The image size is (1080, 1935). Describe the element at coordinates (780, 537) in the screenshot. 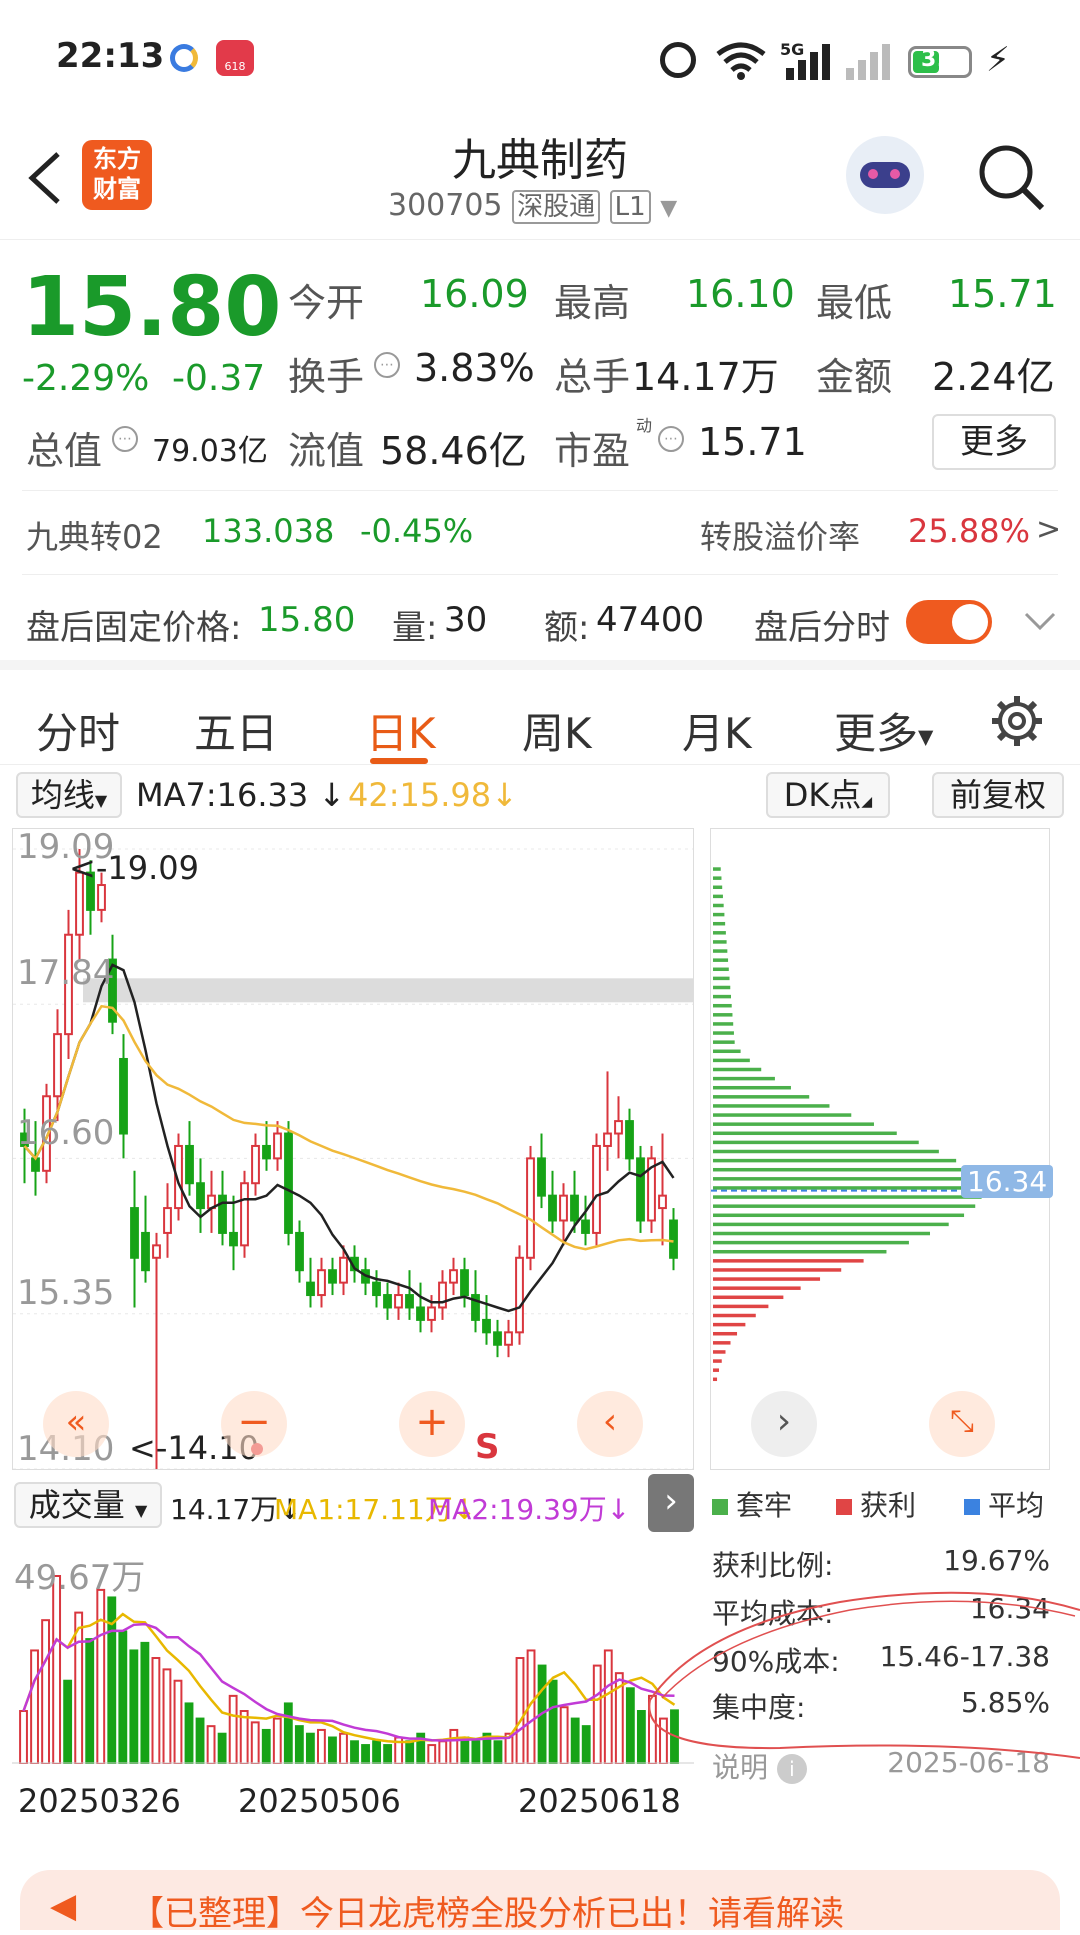

I see `cb-premium-label: 转股溢价率` at that location.